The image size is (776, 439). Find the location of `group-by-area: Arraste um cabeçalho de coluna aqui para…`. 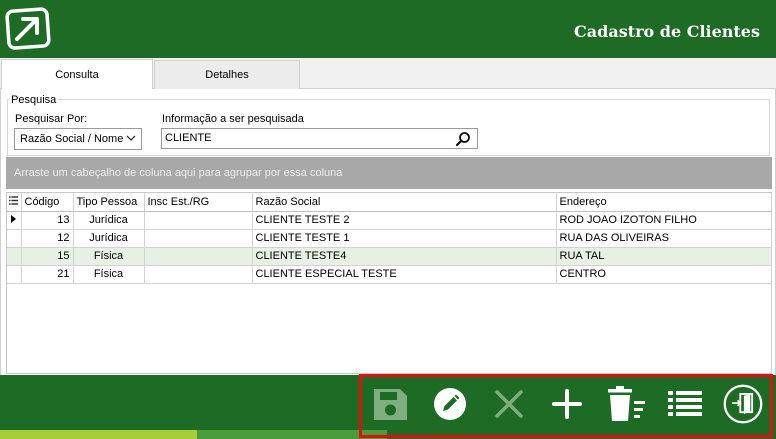

group-by-area: Arraste um cabeçalho de coluna aqui para… is located at coordinates (389, 173).